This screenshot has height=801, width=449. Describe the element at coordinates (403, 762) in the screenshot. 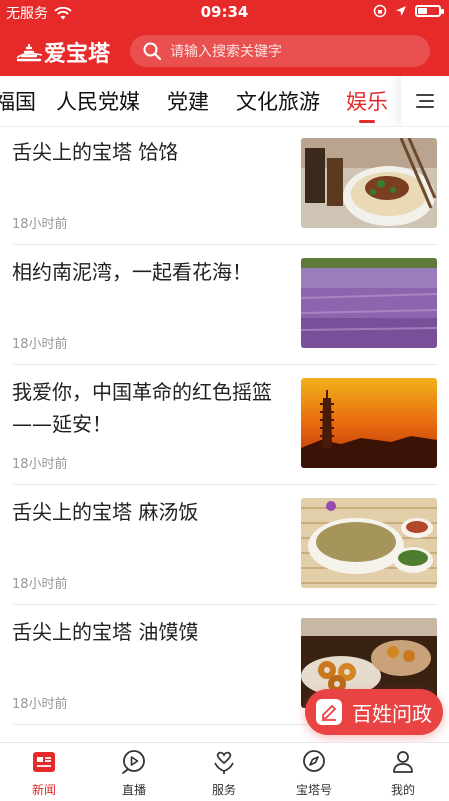

I see `user-icon` at that location.